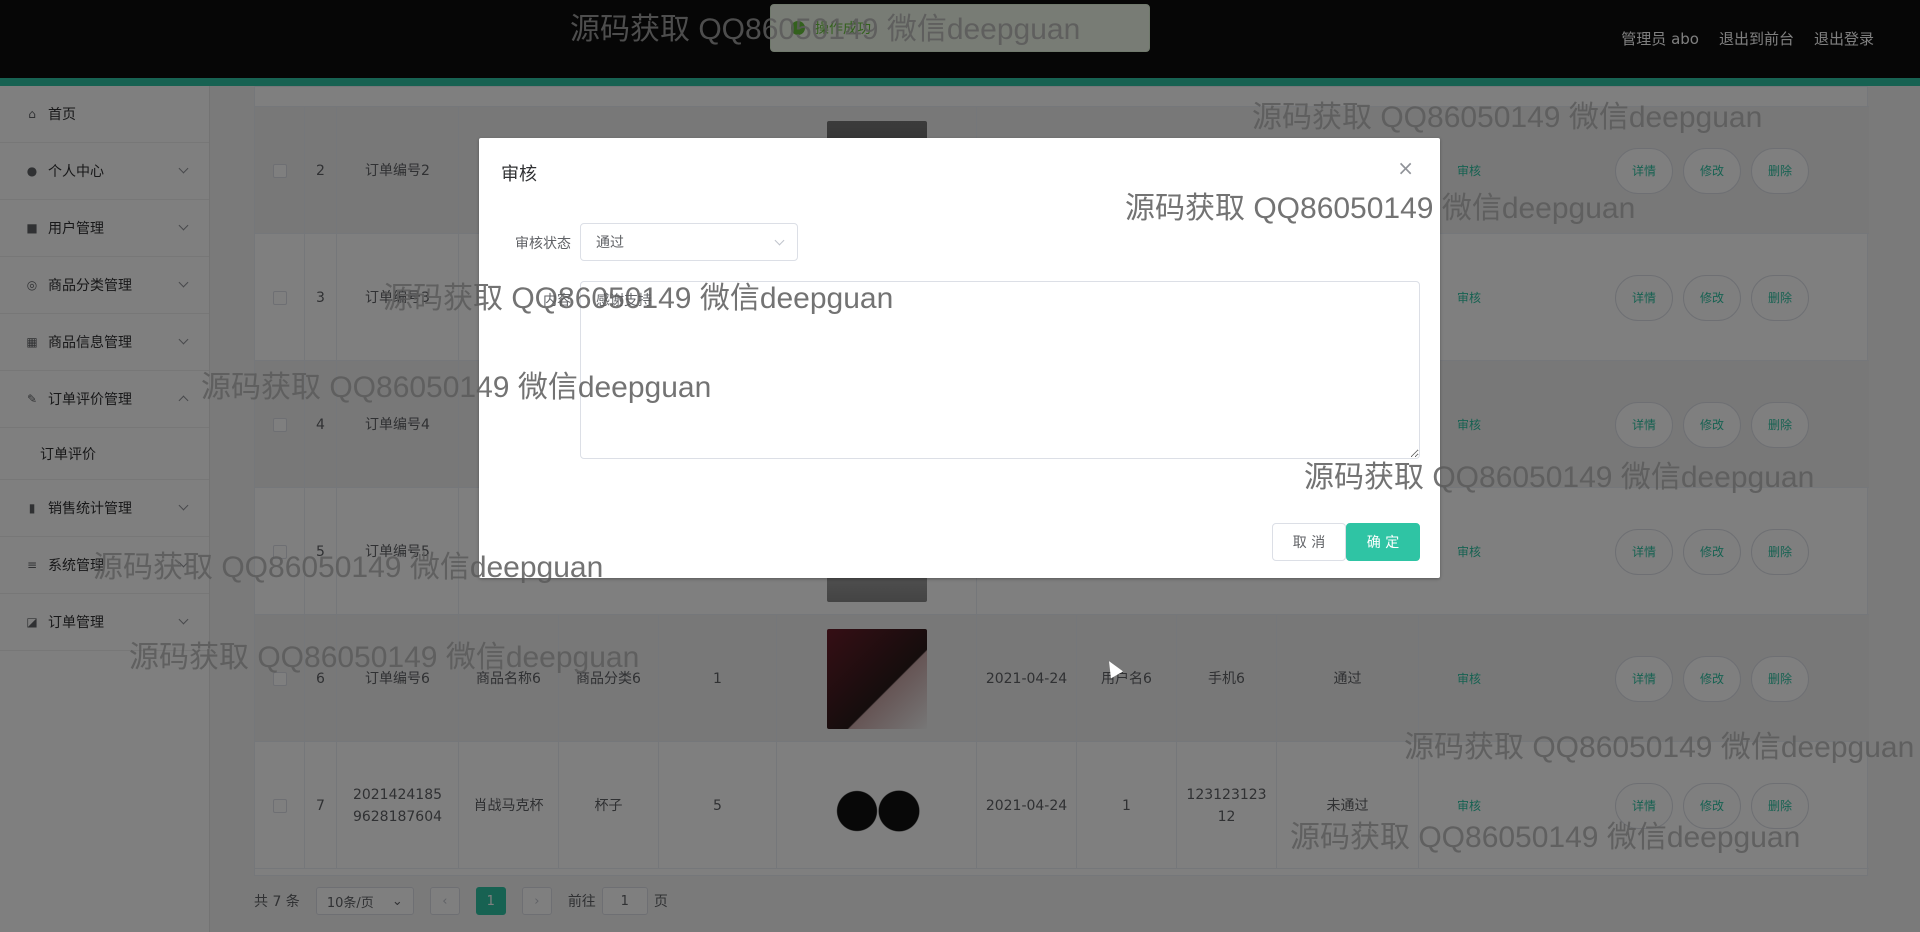 Image resolution: width=1920 pixels, height=932 pixels. Describe the element at coordinates (519, 174) in the screenshot. I see `dialog-title: 审核` at that location.